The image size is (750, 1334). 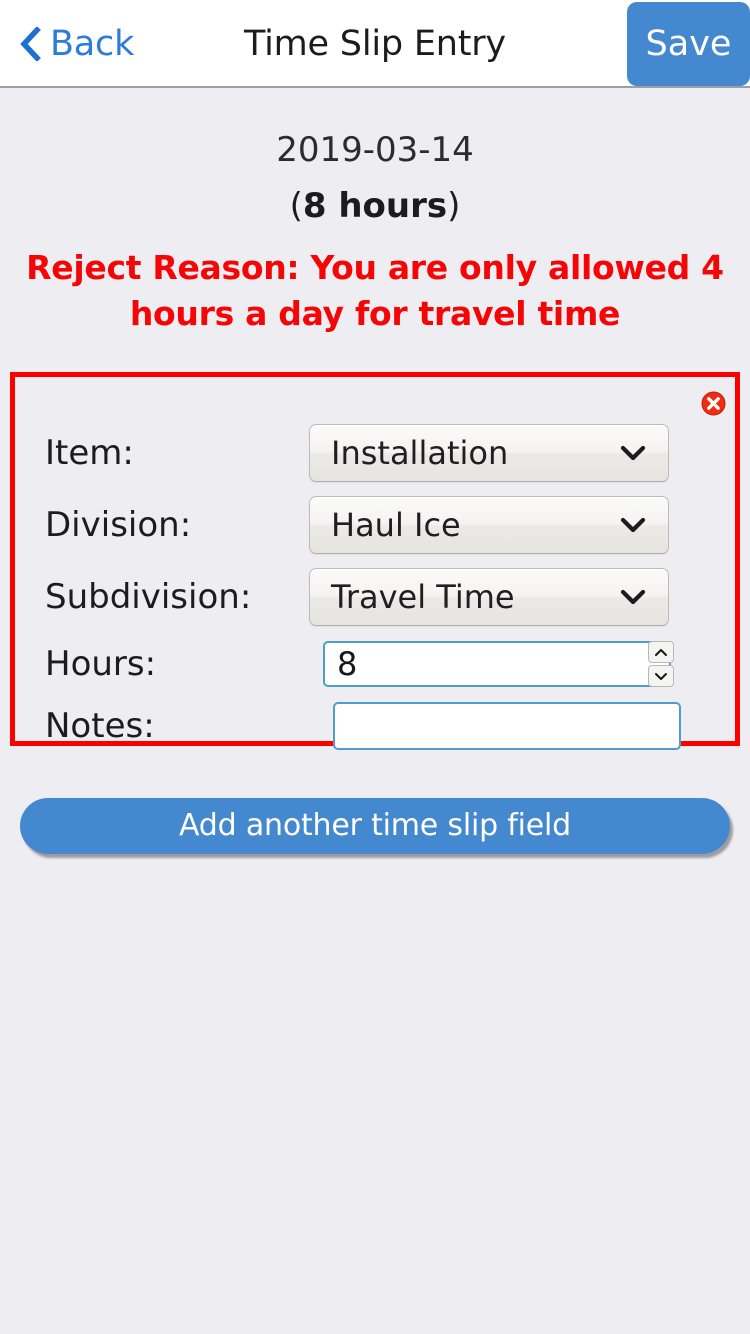 I want to click on item-select: Installation, so click(x=489, y=453).